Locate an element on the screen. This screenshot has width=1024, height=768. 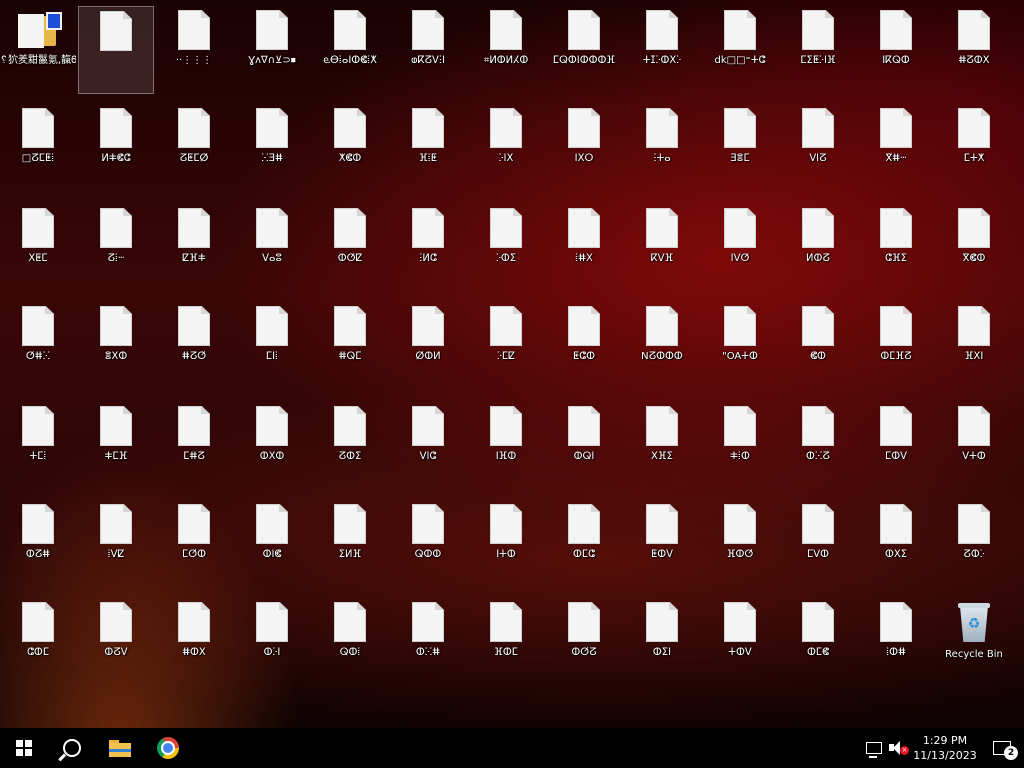
desktop-file-icon: ⵎⵜⵅ is located at coordinates (974, 148).